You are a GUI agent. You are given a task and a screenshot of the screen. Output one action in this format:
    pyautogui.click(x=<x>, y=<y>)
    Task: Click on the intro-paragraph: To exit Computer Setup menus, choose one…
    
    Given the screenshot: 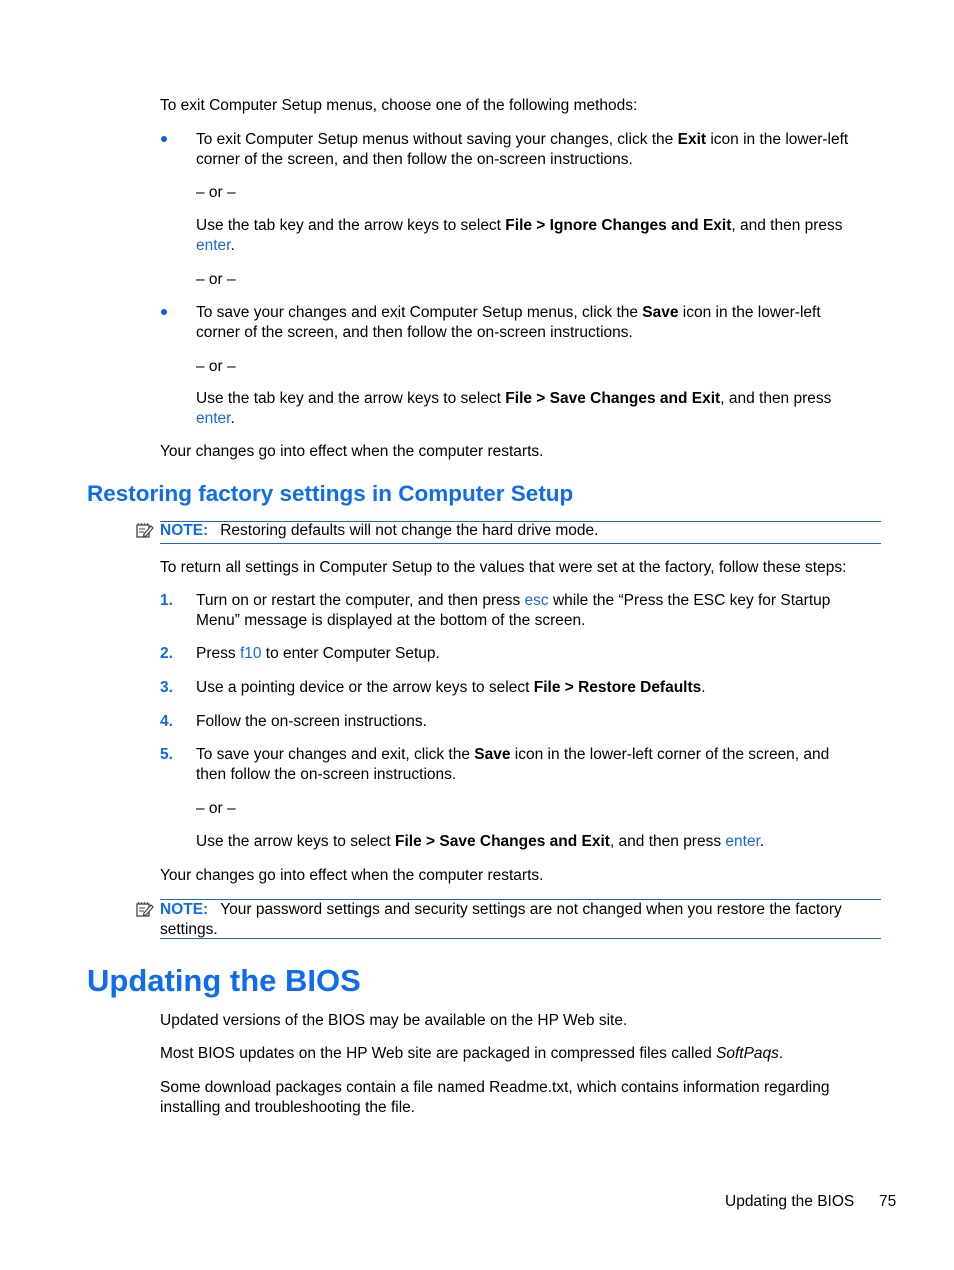 What is the action you would take?
    pyautogui.click(x=399, y=105)
    